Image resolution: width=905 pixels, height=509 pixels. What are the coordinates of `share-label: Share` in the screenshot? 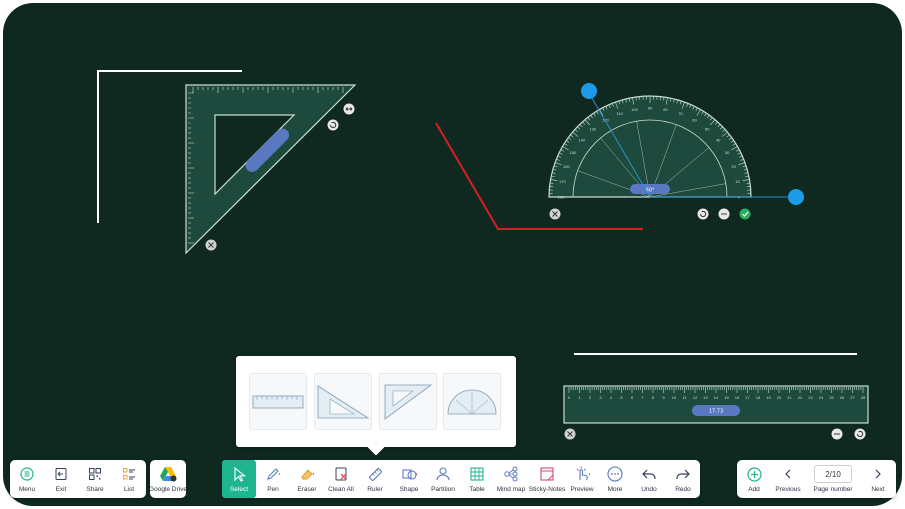 It's located at (95, 489).